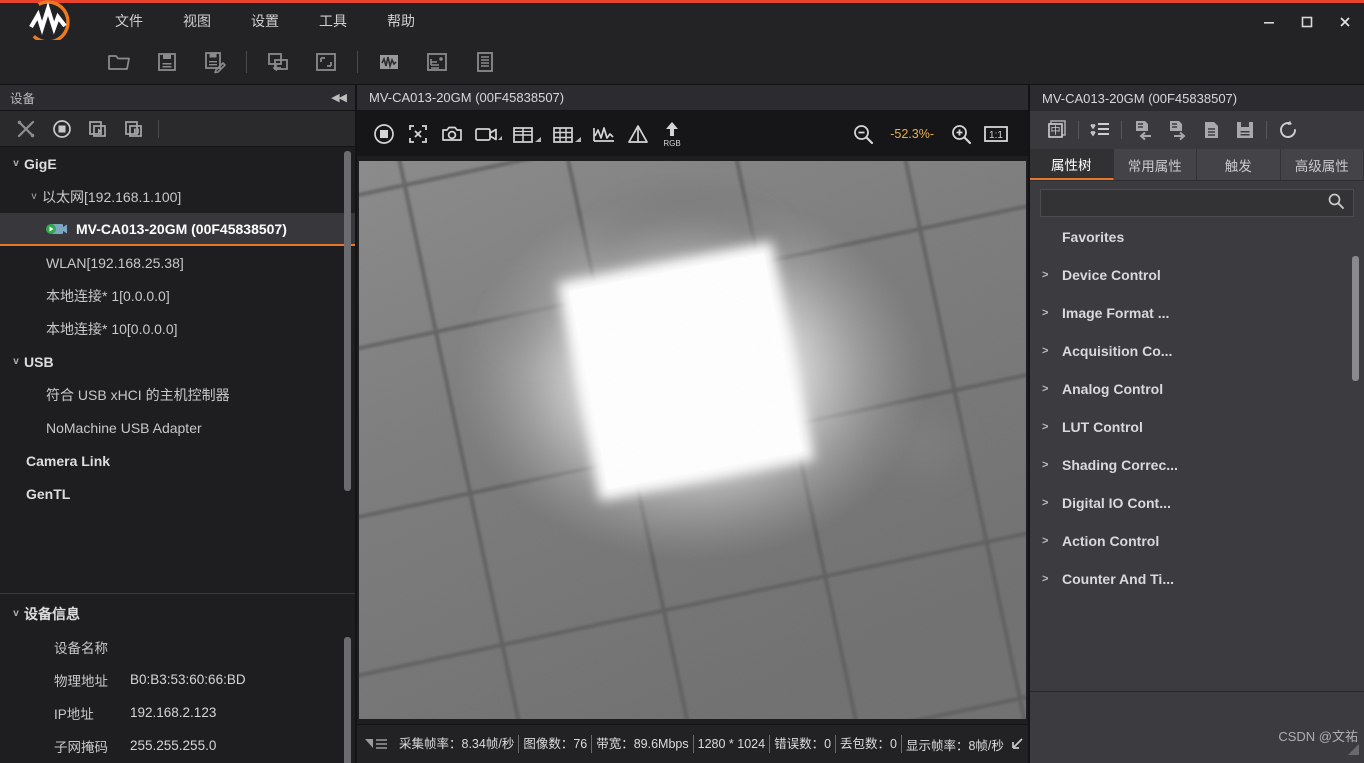  What do you see at coordinates (98, 129) in the screenshot?
I see `start-all-button` at bounding box center [98, 129].